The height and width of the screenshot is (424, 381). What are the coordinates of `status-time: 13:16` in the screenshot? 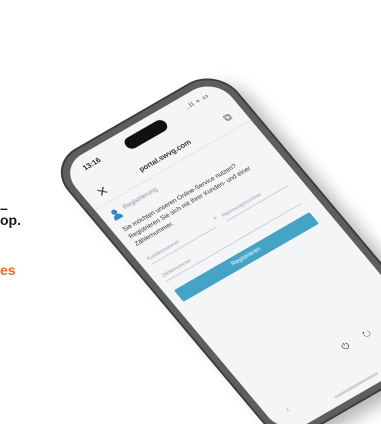 It's located at (91, 164).